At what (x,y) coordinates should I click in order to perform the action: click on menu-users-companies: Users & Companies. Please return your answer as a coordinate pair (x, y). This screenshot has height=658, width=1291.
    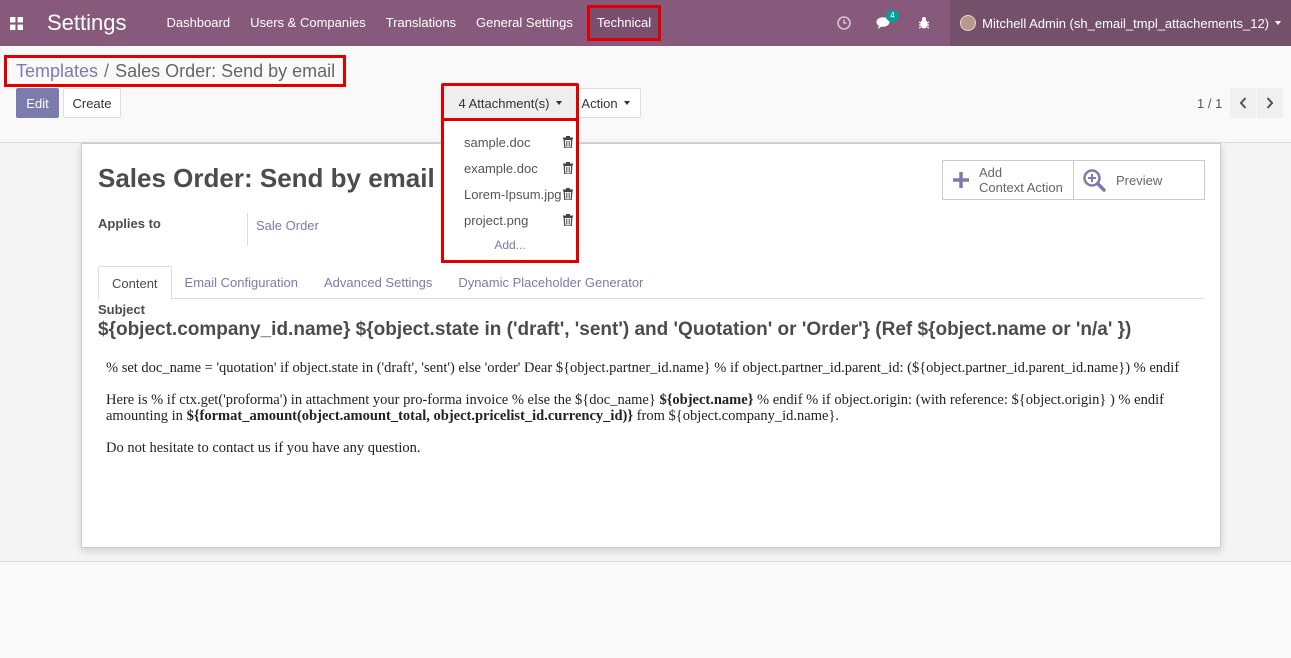
    Looking at the image, I should click on (308, 23).